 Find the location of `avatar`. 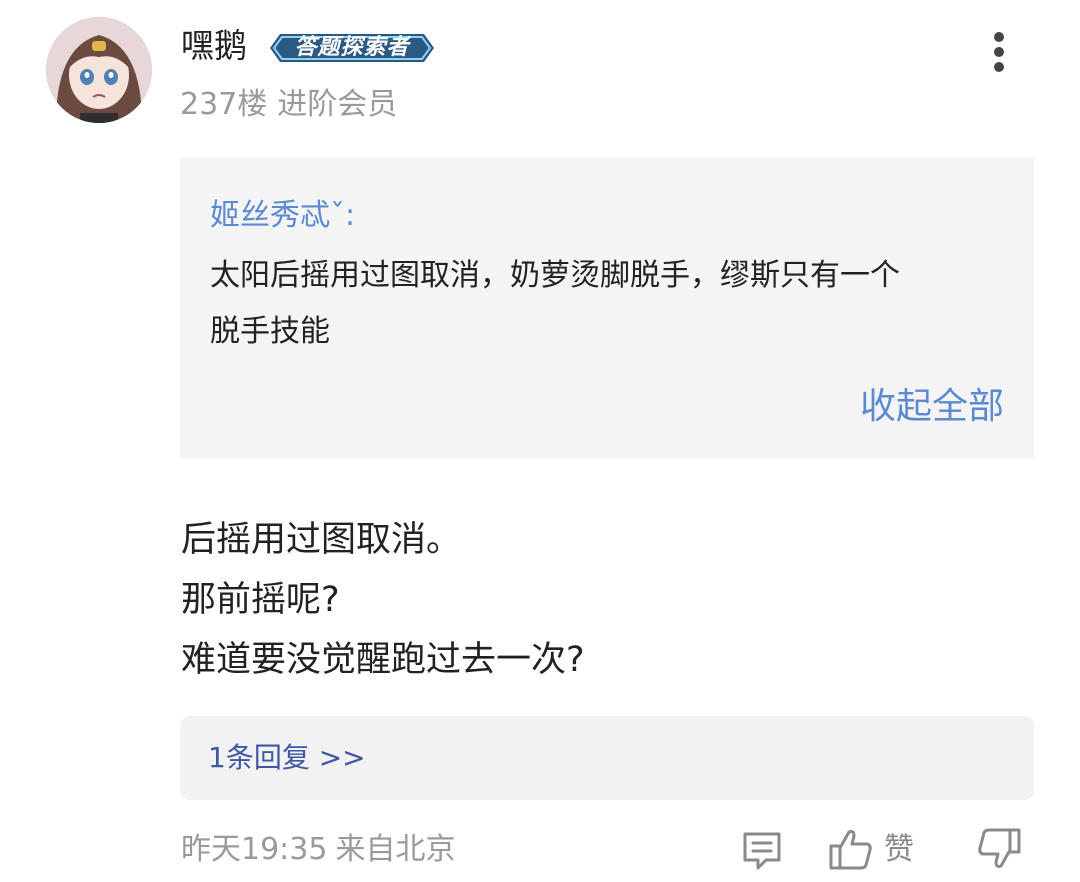

avatar is located at coordinates (99, 70).